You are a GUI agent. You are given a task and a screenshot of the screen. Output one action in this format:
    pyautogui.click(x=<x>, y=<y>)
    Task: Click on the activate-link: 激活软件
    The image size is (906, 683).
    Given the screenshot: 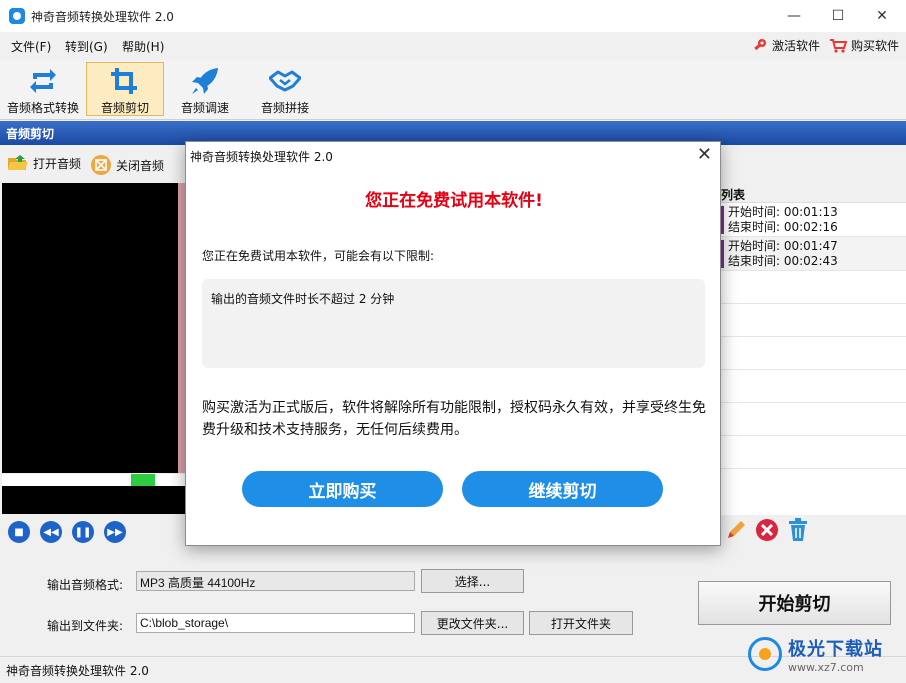 What is the action you would take?
    pyautogui.click(x=786, y=45)
    